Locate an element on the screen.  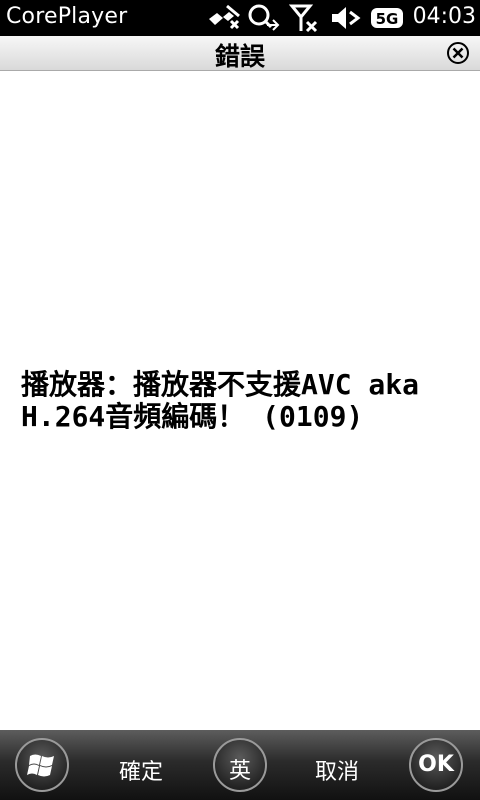
windows-logo-icon is located at coordinates (40, 765).